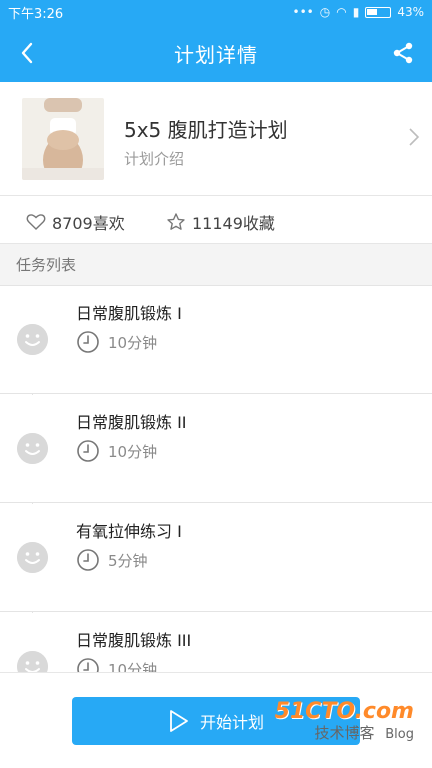 The image size is (432, 768). I want to click on watermark-brand: 51CTO.com, so click(344, 711).